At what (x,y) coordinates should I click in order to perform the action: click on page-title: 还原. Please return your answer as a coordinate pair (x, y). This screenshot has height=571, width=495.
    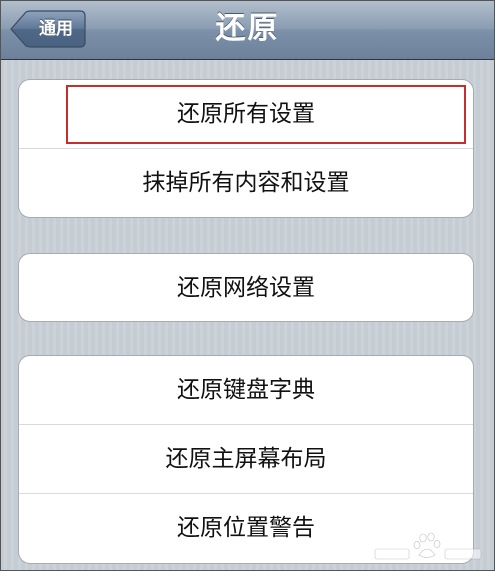
    Looking at the image, I should click on (247, 28).